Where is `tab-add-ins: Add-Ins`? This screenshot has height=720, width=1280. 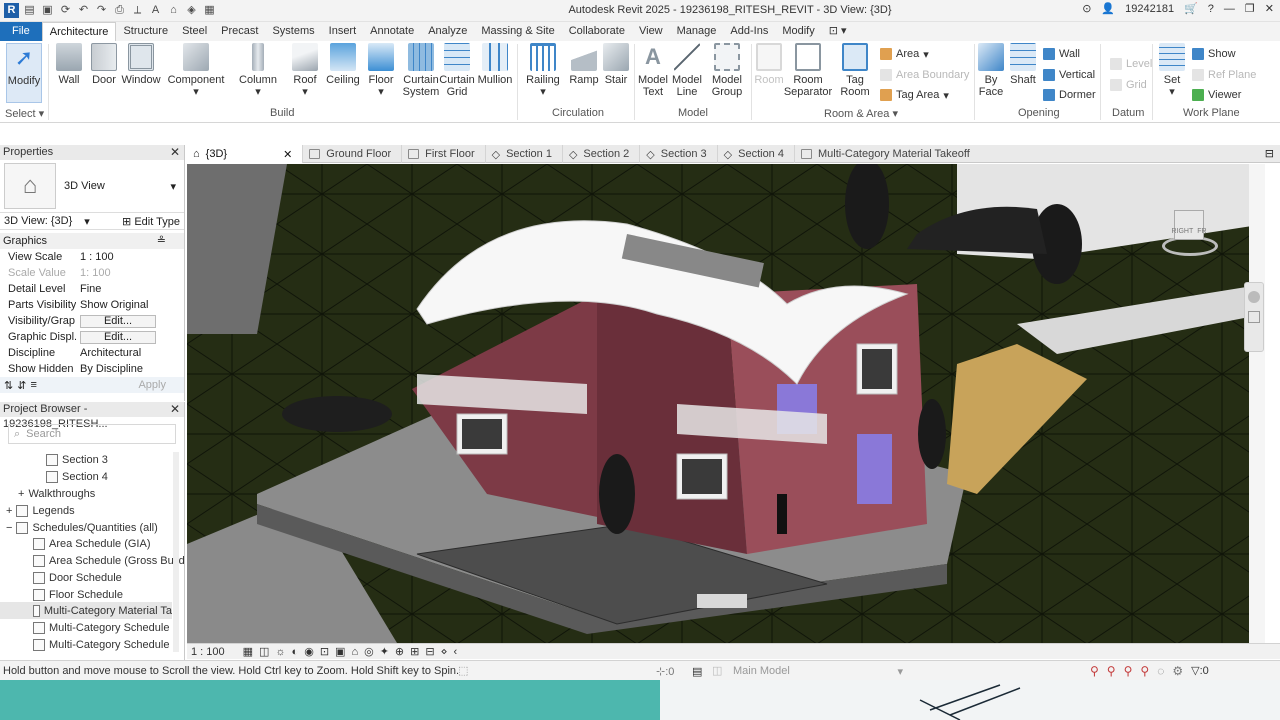 tab-add-ins: Add-Ins is located at coordinates (749, 31).